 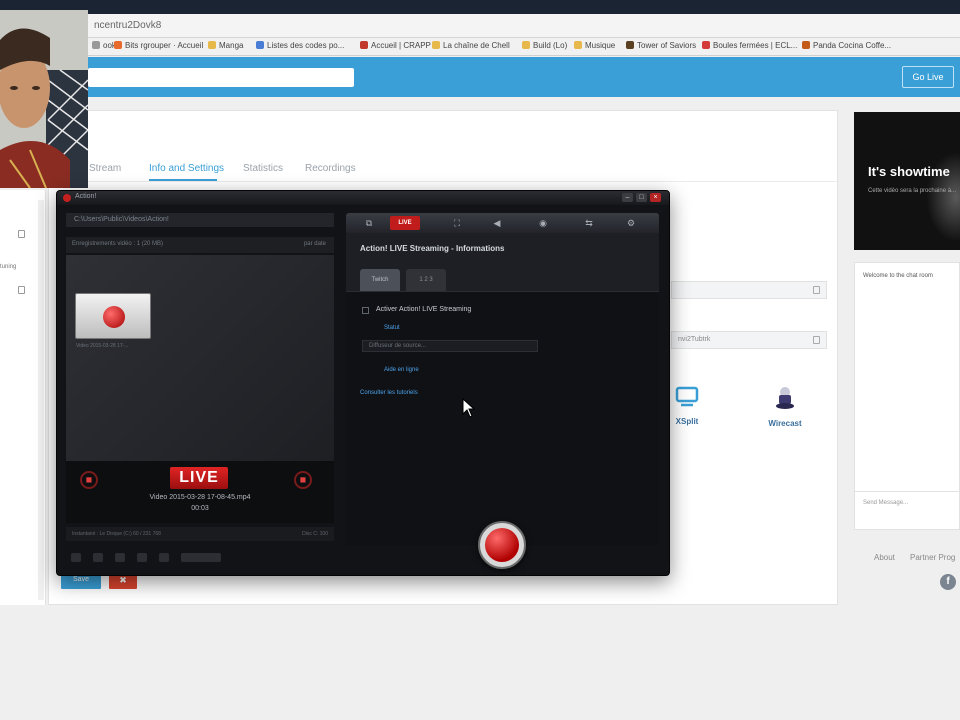 I want to click on facebook-icon: f, so click(x=948, y=582).